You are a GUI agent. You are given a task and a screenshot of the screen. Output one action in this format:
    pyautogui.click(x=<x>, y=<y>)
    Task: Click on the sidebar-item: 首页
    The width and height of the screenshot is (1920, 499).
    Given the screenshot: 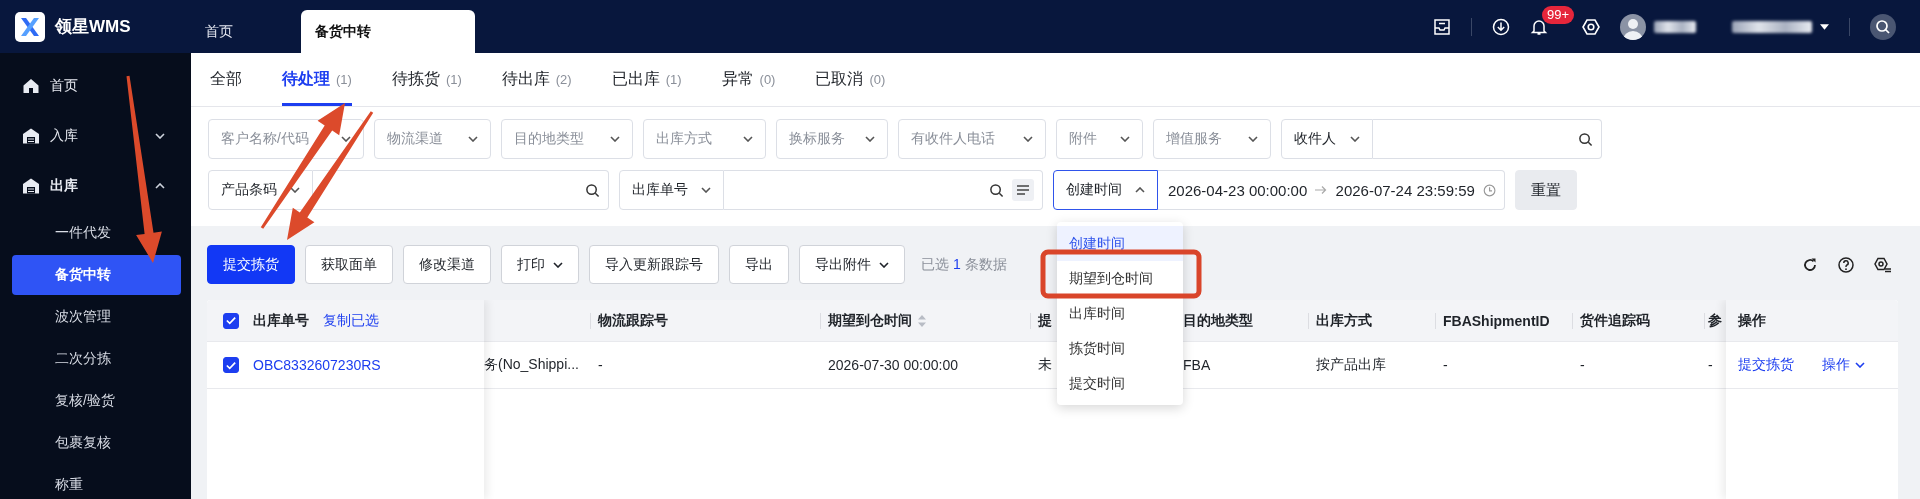 What is the action you would take?
    pyautogui.click(x=90, y=86)
    